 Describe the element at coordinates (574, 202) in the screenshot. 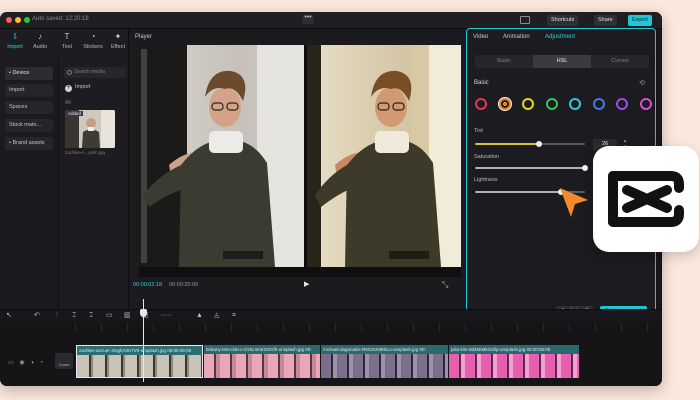

I see `pointer-cursor-icon` at that location.